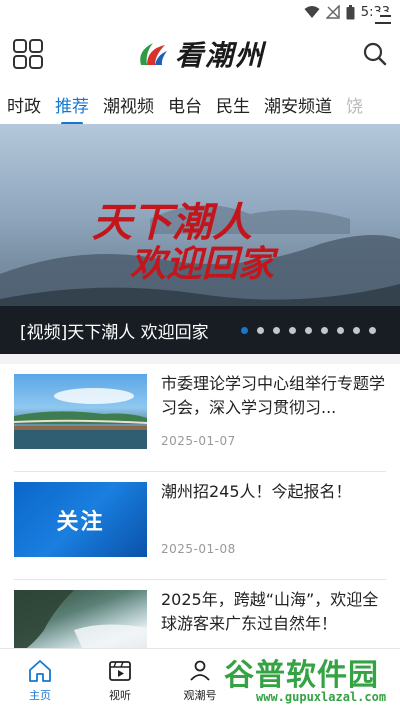 The image size is (400, 711). Describe the element at coordinates (312, 12) in the screenshot. I see `wifi-icon` at that location.